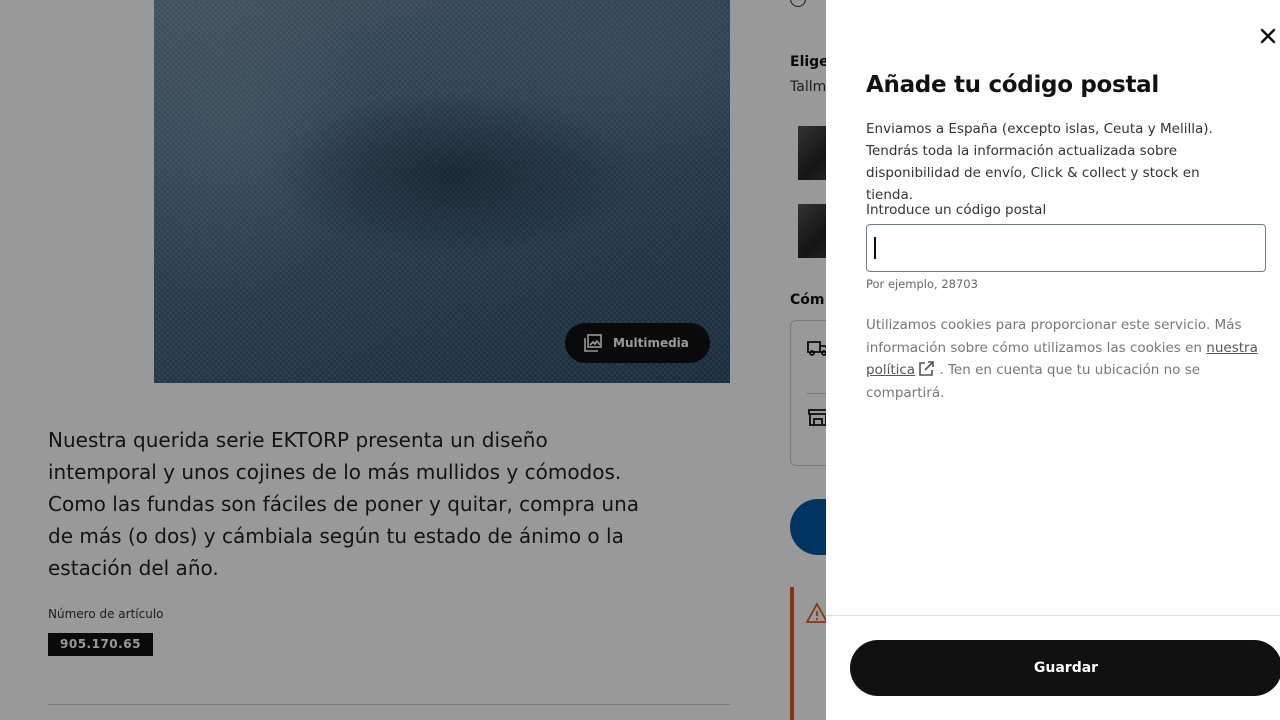 The width and height of the screenshot is (1280, 720). What do you see at coordinates (956, 210) in the screenshot?
I see `postal-code-label: Introduce un código postal` at bounding box center [956, 210].